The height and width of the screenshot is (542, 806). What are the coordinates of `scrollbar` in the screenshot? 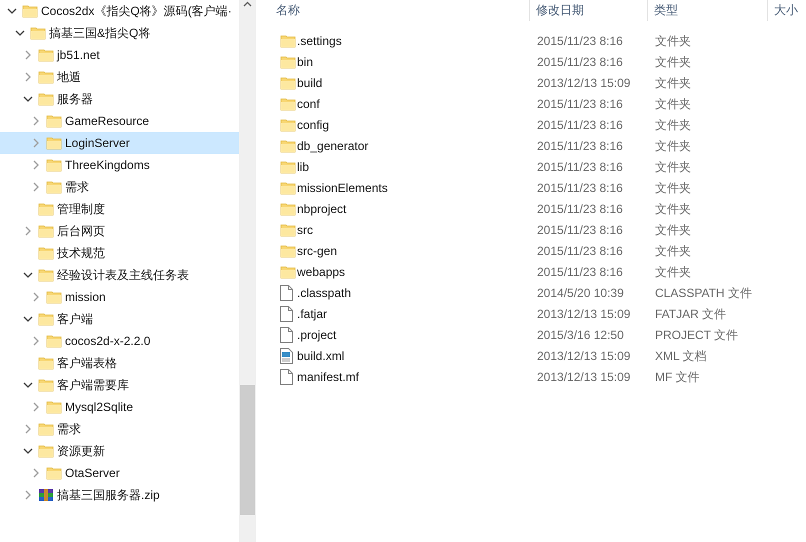 It's located at (247, 271).